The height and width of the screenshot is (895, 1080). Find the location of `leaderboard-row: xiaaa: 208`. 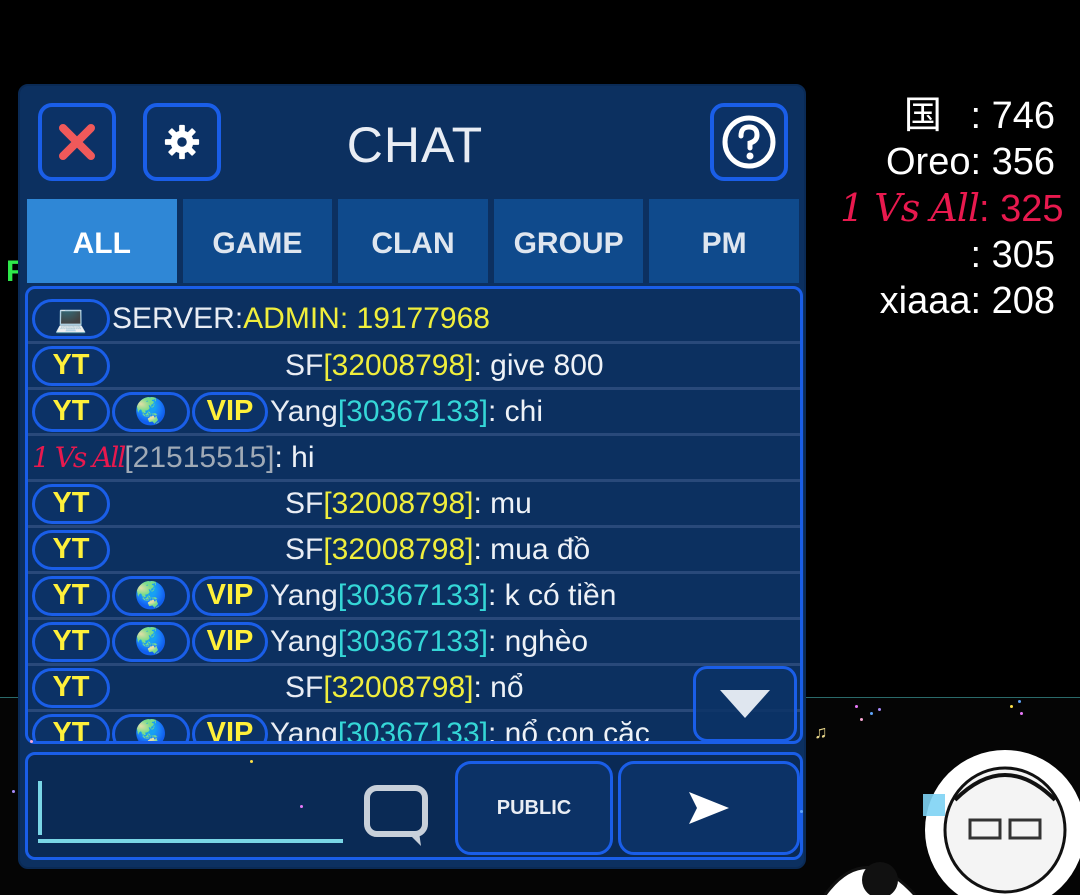

leaderboard-row: xiaaa: 208 is located at coordinates (947, 301).